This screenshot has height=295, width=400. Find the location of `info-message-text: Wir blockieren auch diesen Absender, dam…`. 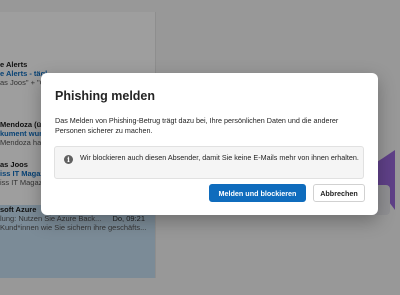

info-message-text: Wir blockieren auch diesen Absender, dam… is located at coordinates (219, 157).